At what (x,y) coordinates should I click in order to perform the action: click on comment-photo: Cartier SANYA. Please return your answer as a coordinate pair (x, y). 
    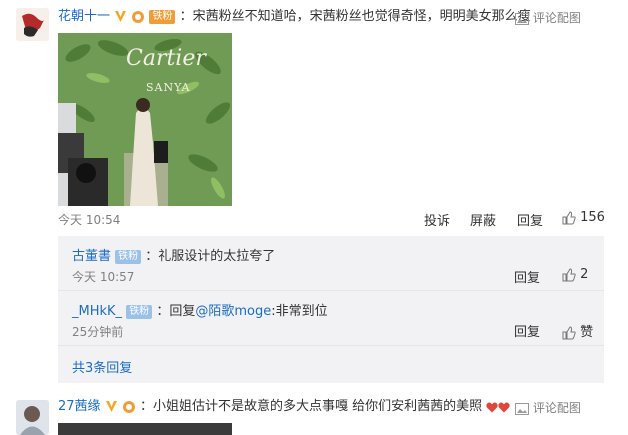
    Looking at the image, I should click on (145, 119).